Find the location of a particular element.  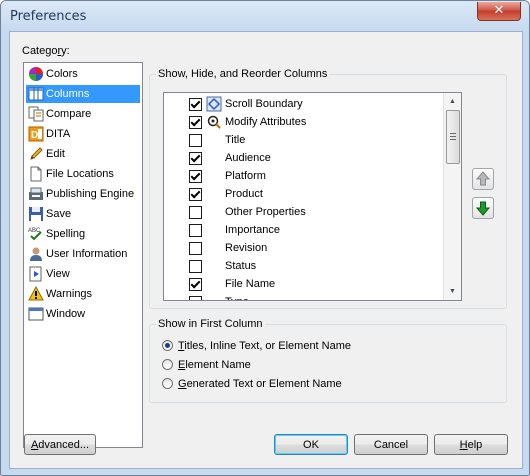

svg-text: D is located at coordinates (34, 135).